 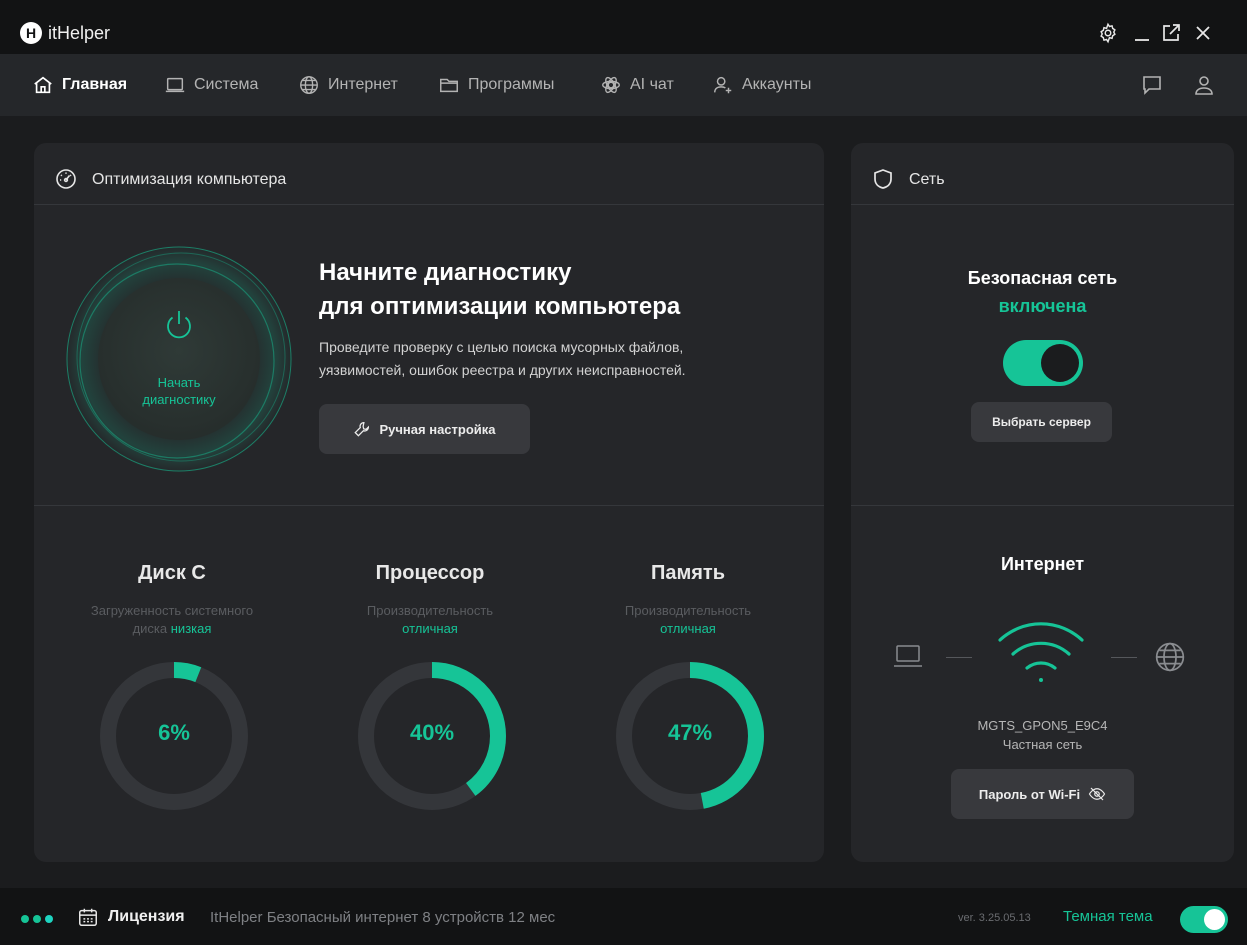 I want to click on metric-cpu: Процессор Производительность отличная, so click(x=430, y=599).